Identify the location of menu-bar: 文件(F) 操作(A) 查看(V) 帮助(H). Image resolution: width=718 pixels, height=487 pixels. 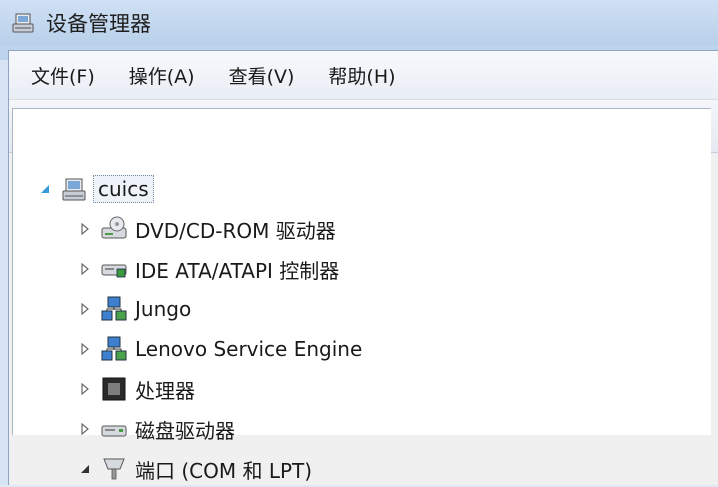
(363, 75).